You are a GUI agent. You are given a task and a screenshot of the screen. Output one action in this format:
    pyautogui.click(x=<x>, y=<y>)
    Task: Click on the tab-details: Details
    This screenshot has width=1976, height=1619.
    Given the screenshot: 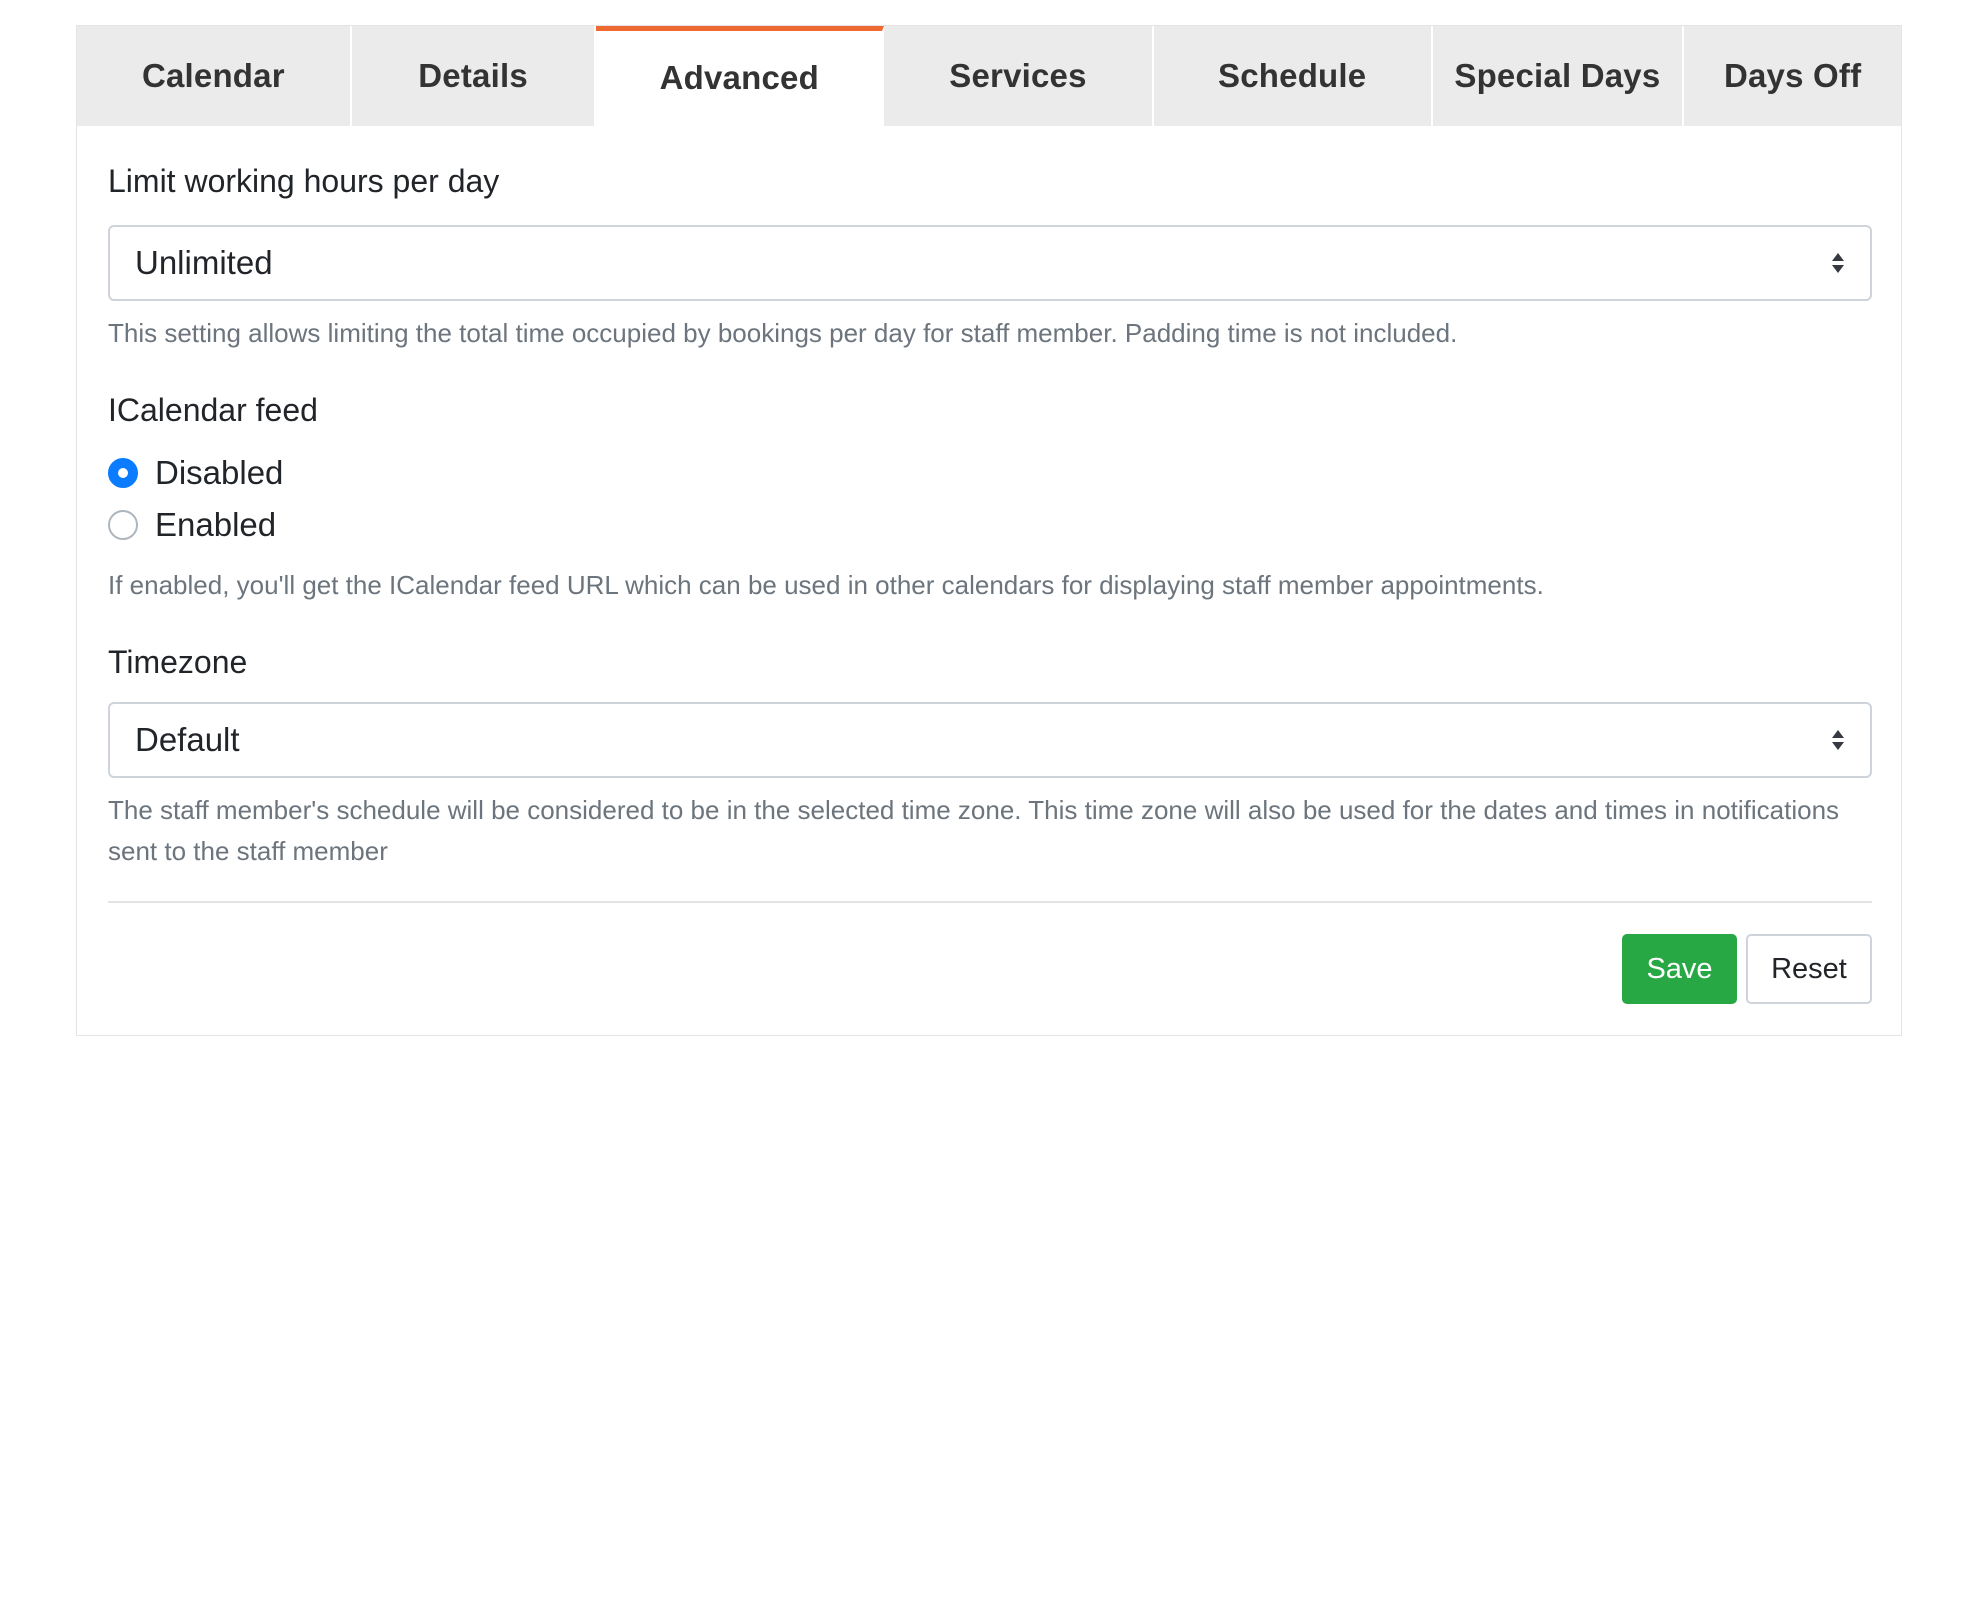 What is the action you would take?
    pyautogui.click(x=474, y=76)
    